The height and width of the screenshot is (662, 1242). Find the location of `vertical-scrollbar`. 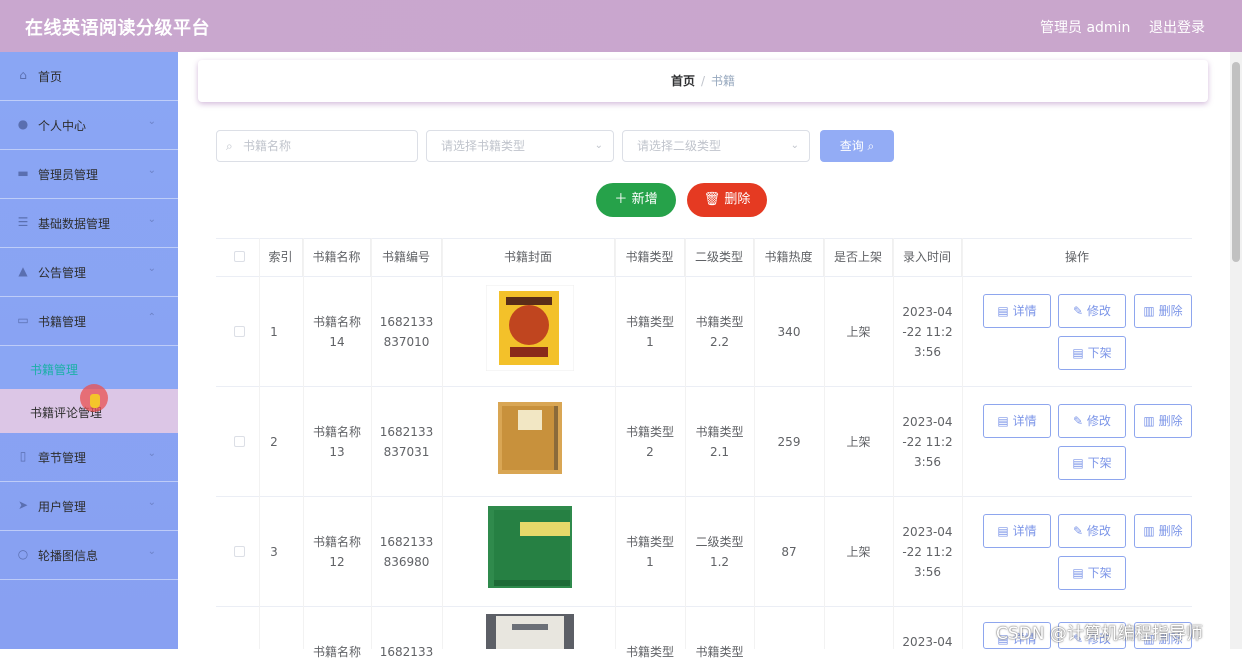

vertical-scrollbar is located at coordinates (1236, 350).